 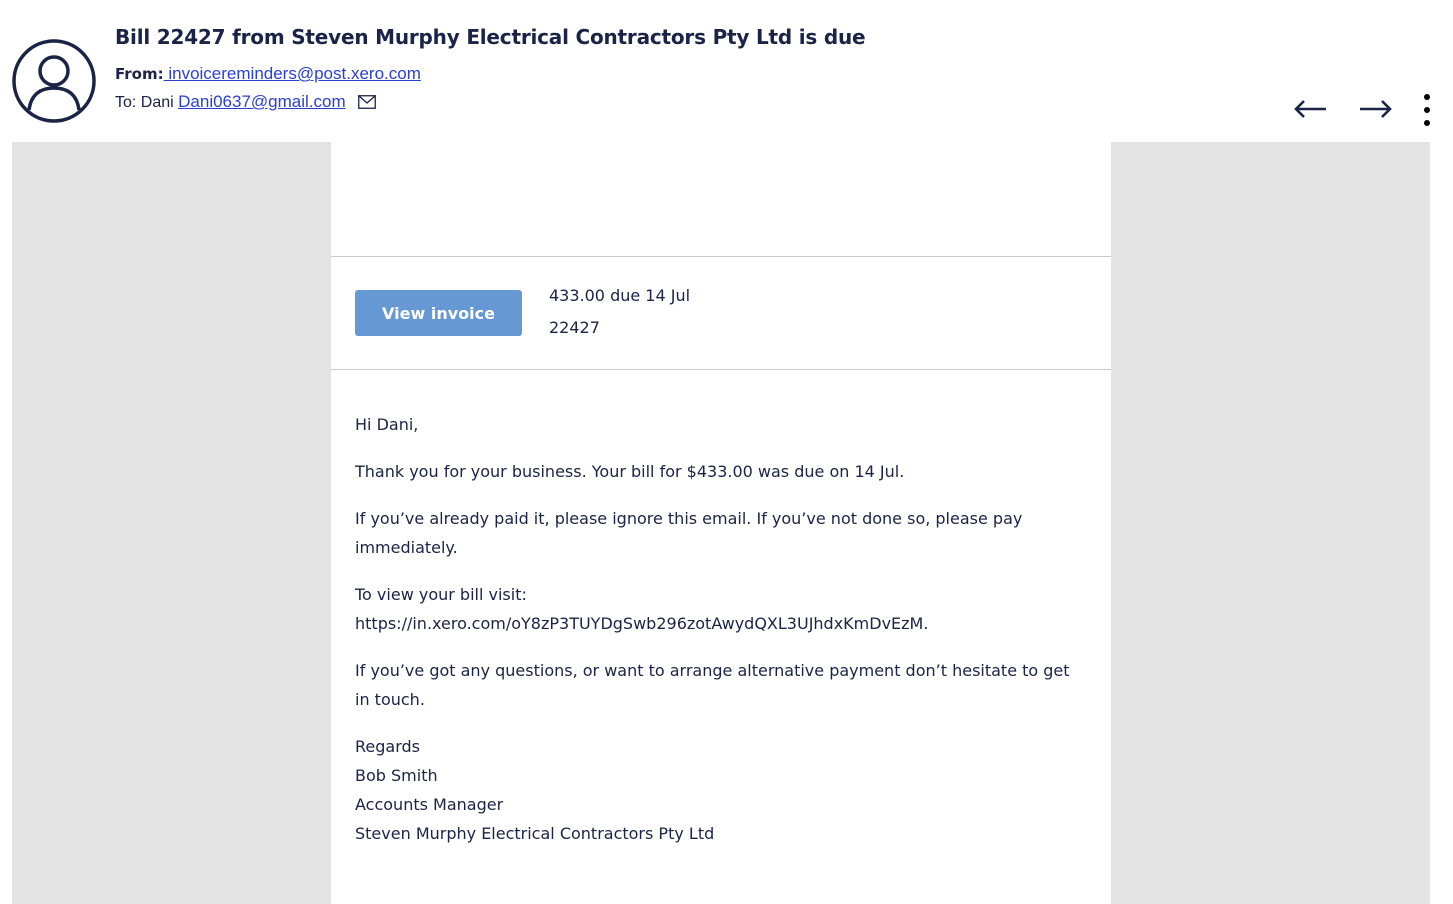 I want to click on greeting: Hi Dani,, so click(x=387, y=424).